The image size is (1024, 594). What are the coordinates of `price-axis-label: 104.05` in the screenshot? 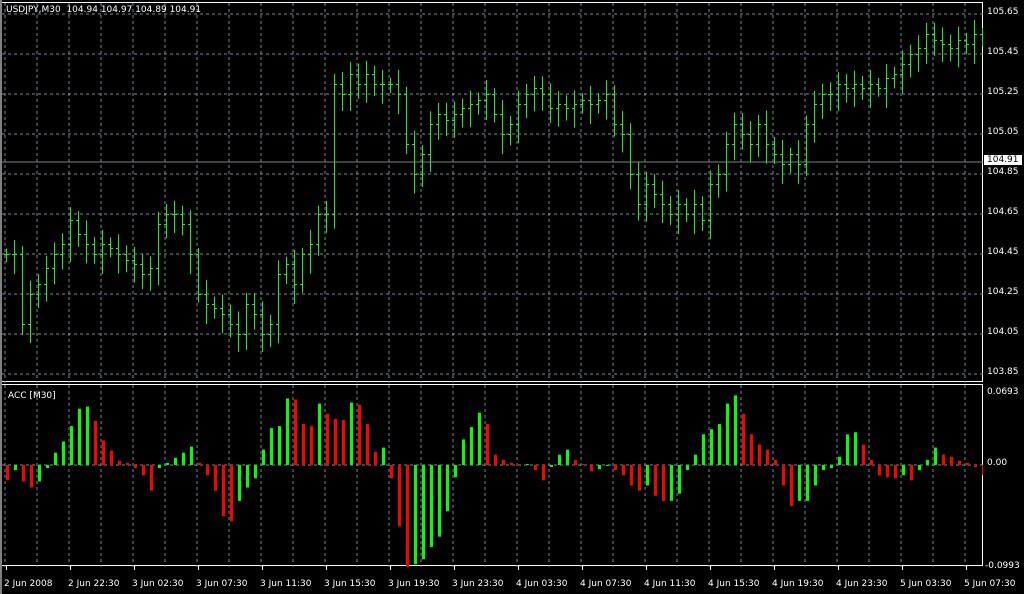 It's located at (1003, 332).